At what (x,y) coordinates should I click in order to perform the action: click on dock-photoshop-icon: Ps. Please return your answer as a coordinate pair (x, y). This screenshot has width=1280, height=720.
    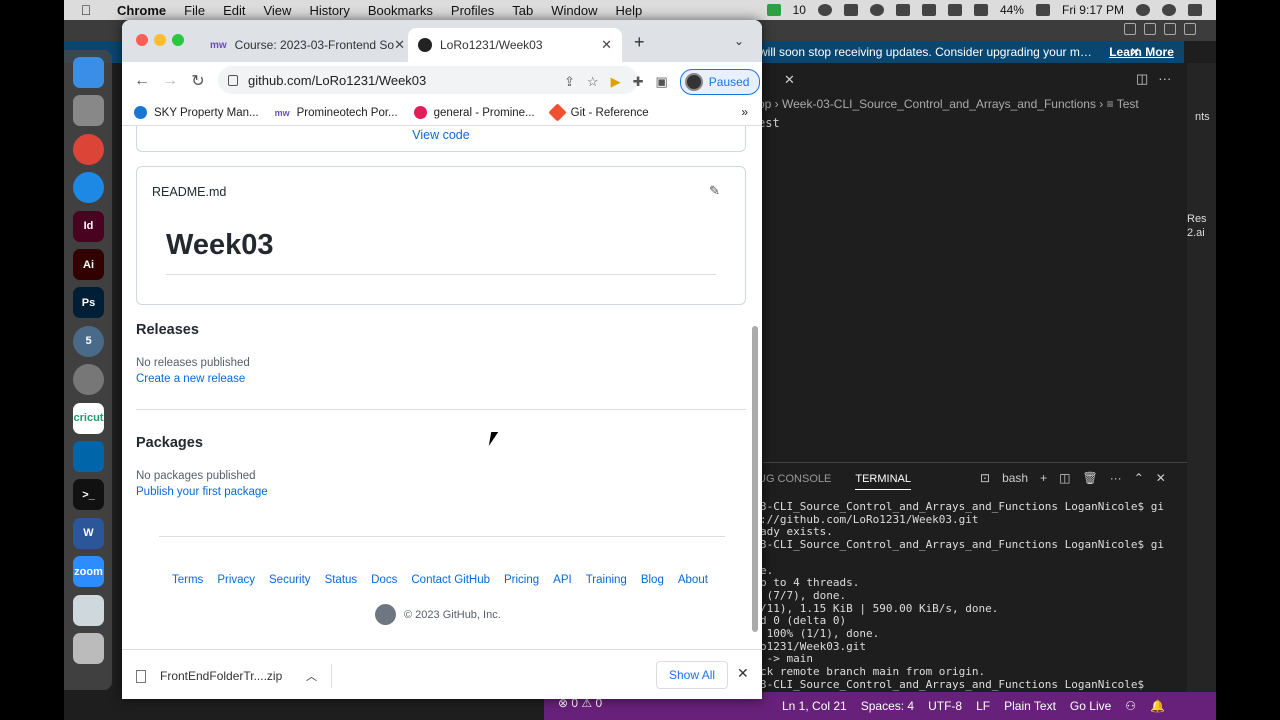
    Looking at the image, I should click on (88, 303).